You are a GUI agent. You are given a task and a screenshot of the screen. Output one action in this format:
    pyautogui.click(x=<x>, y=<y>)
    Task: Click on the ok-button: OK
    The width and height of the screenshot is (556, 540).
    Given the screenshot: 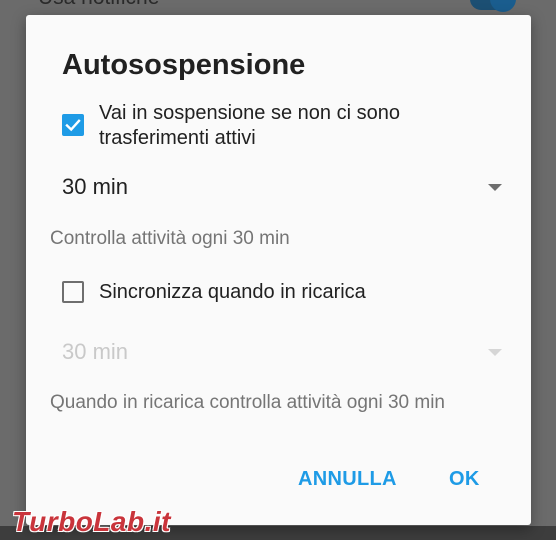 What is the action you would take?
    pyautogui.click(x=464, y=479)
    